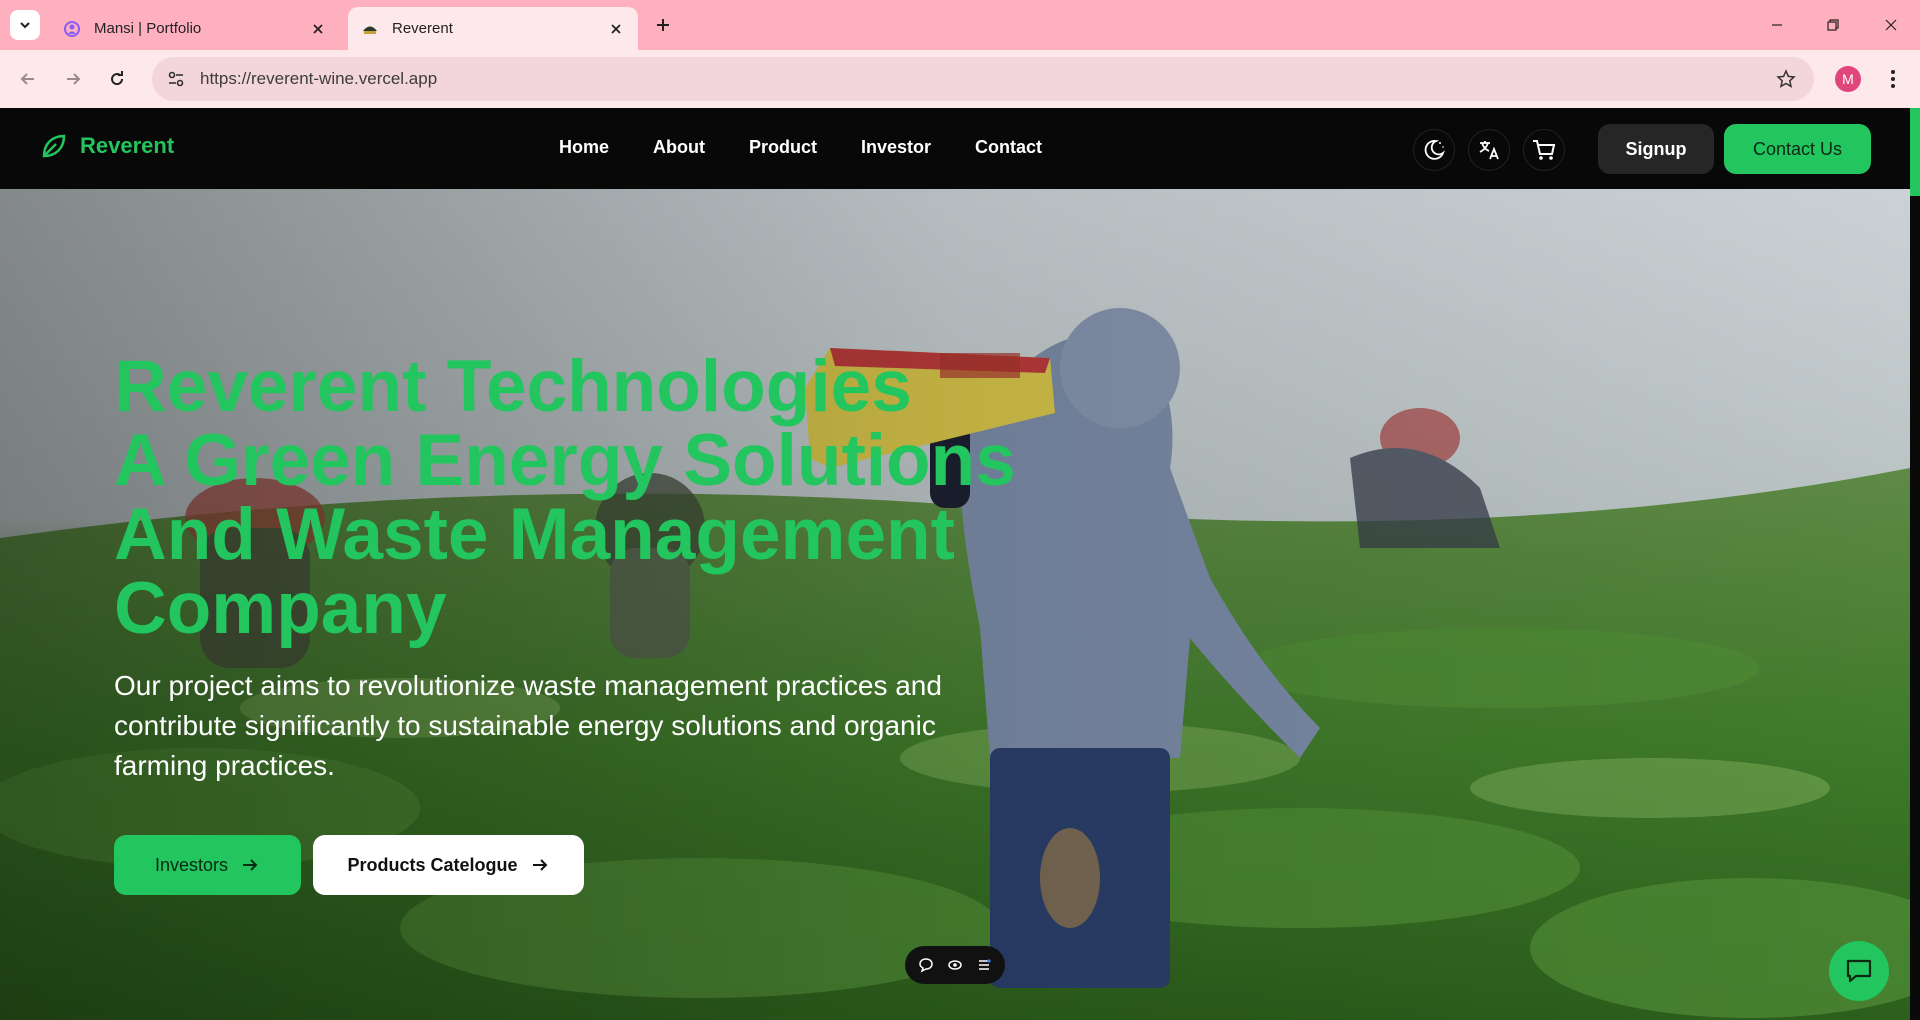 The height and width of the screenshot is (1020, 1920). I want to click on catalogue-button-label: Products Catelogue, so click(432, 864).